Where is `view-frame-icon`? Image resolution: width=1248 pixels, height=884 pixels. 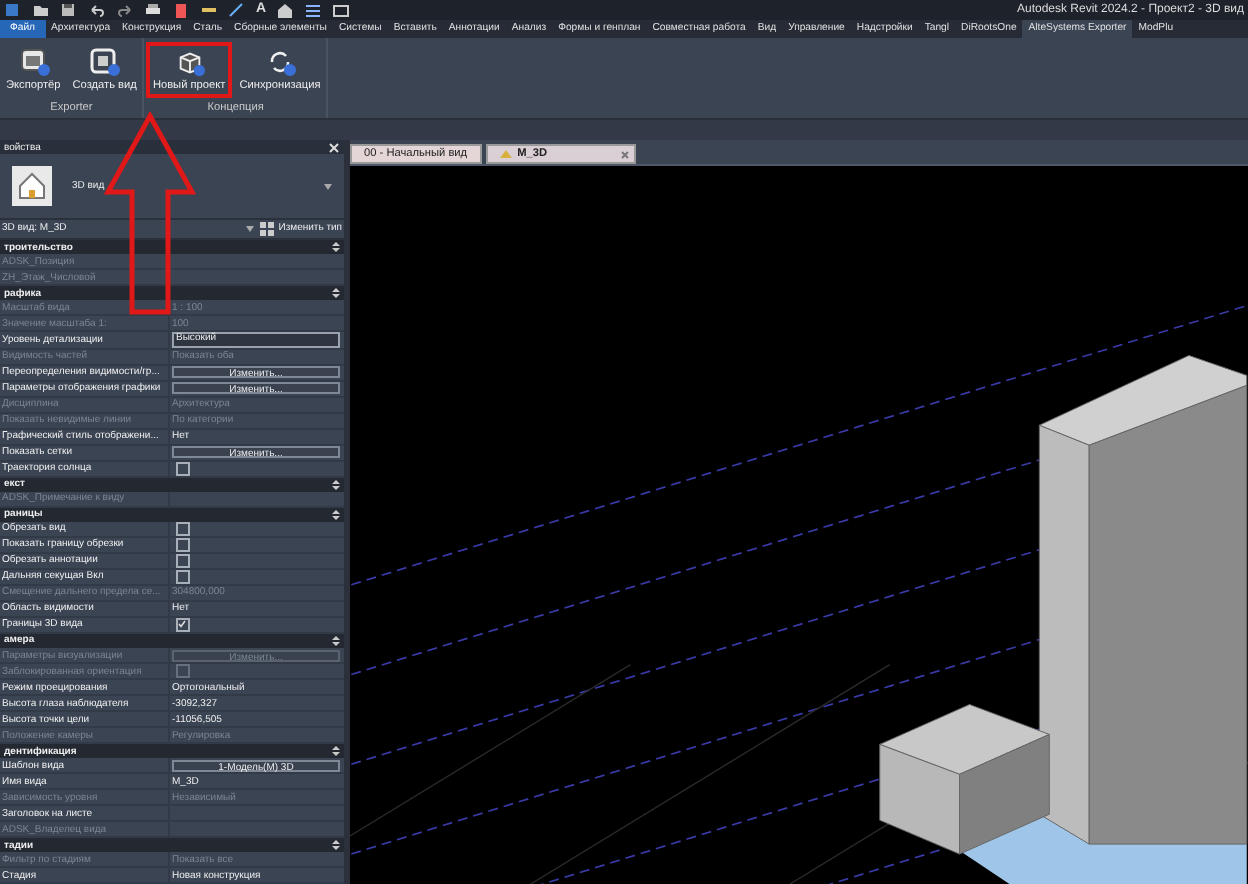
view-frame-icon is located at coordinates (104, 62).